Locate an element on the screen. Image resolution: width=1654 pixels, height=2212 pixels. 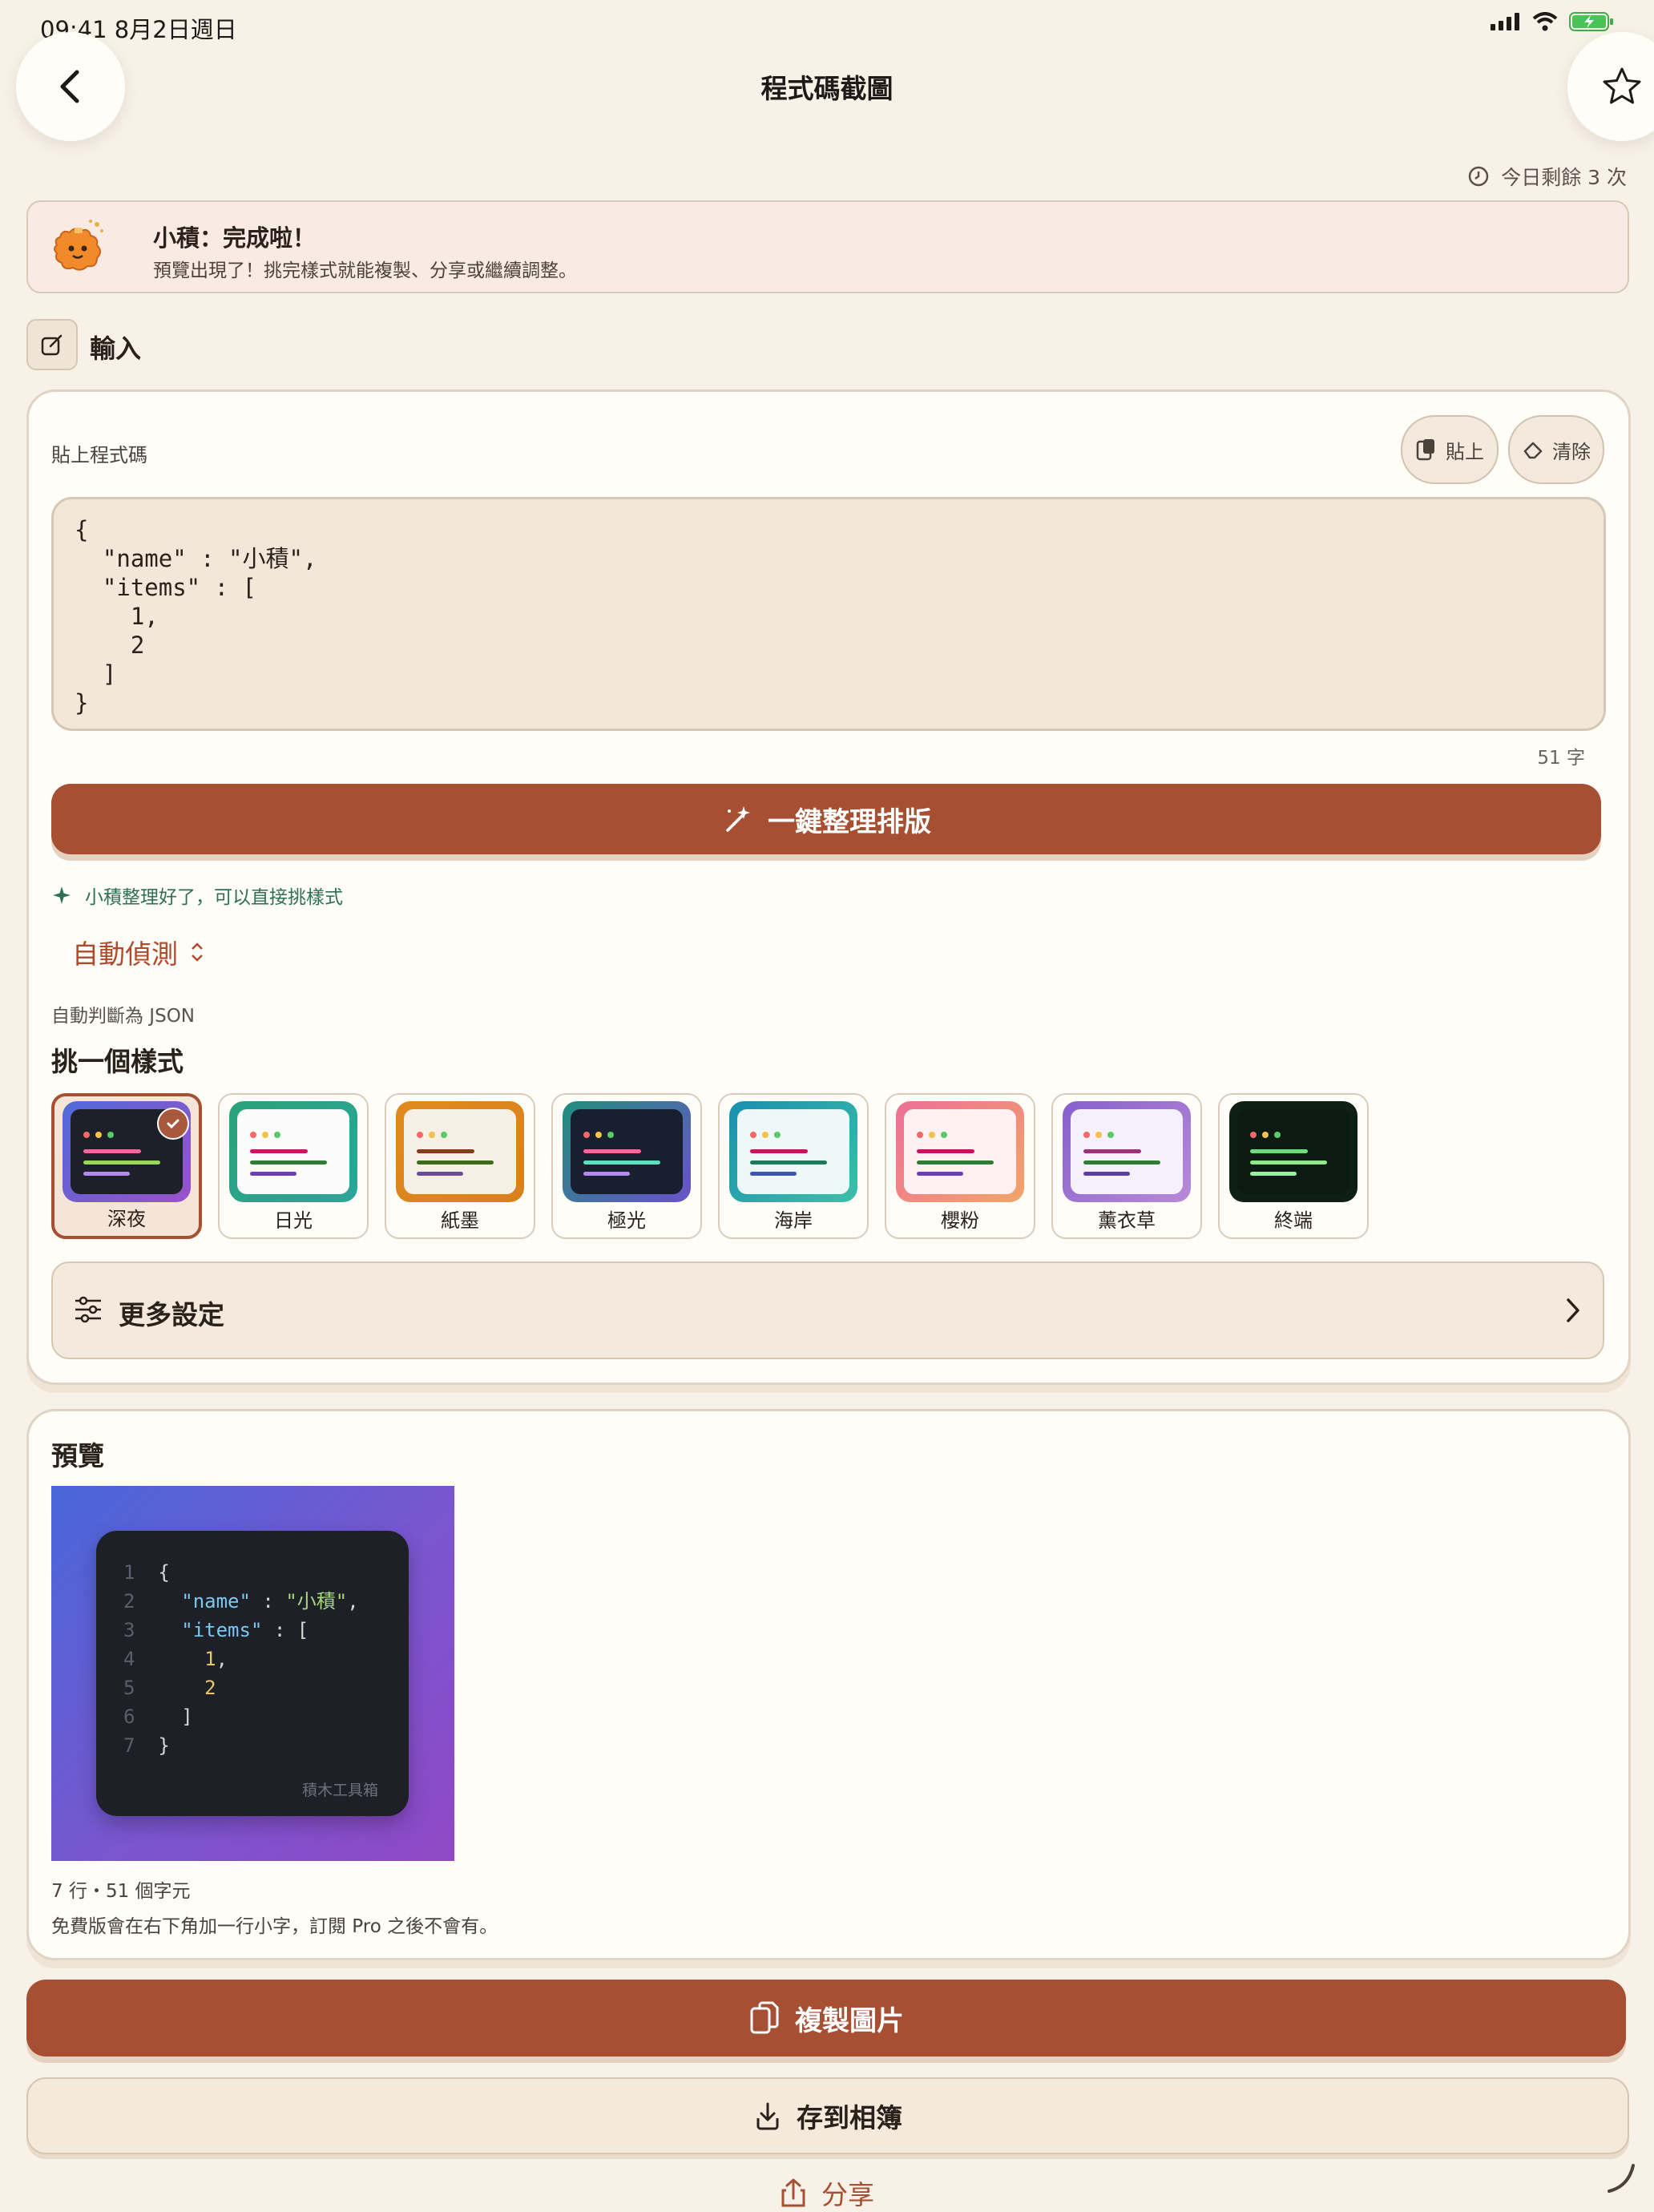
page-title: 程式碼截圖 is located at coordinates (827, 88).